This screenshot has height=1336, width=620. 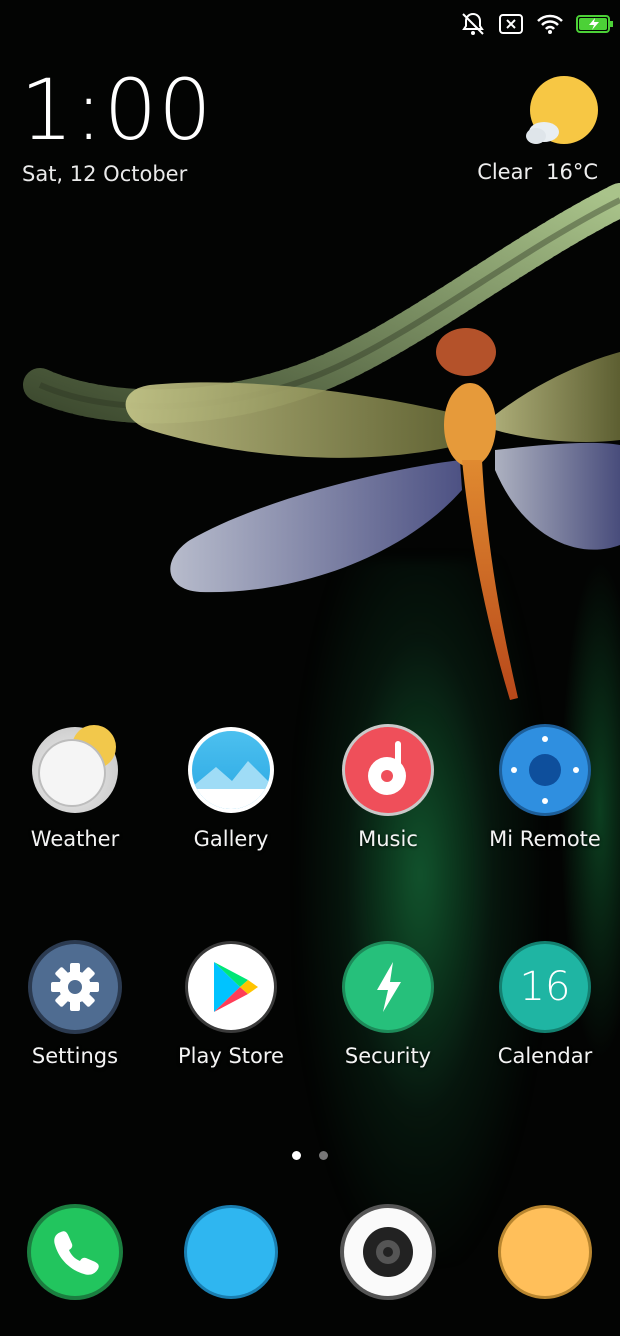 I want to click on phone-icon, so click(x=75, y=1252).